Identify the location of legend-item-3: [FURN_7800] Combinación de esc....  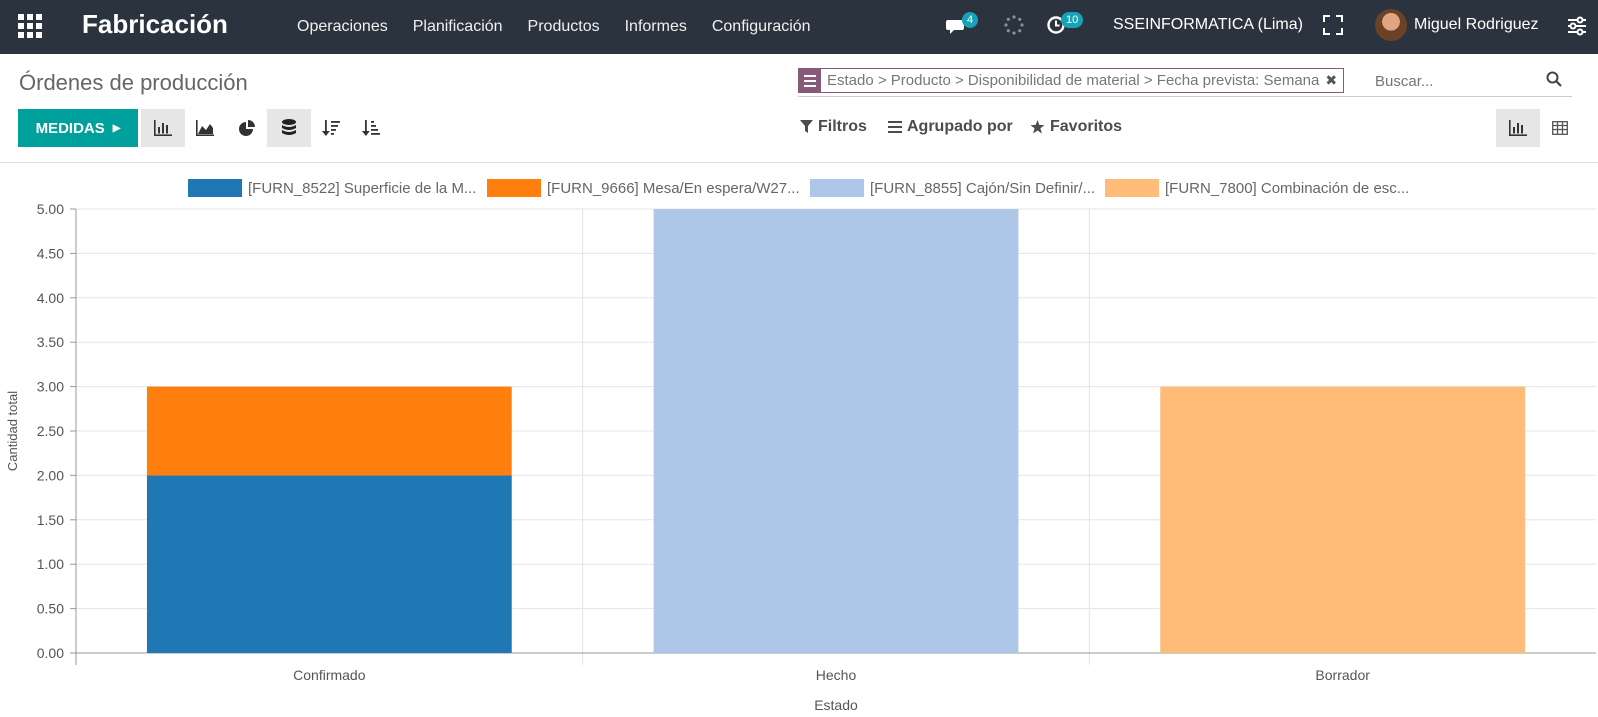
(1257, 188).